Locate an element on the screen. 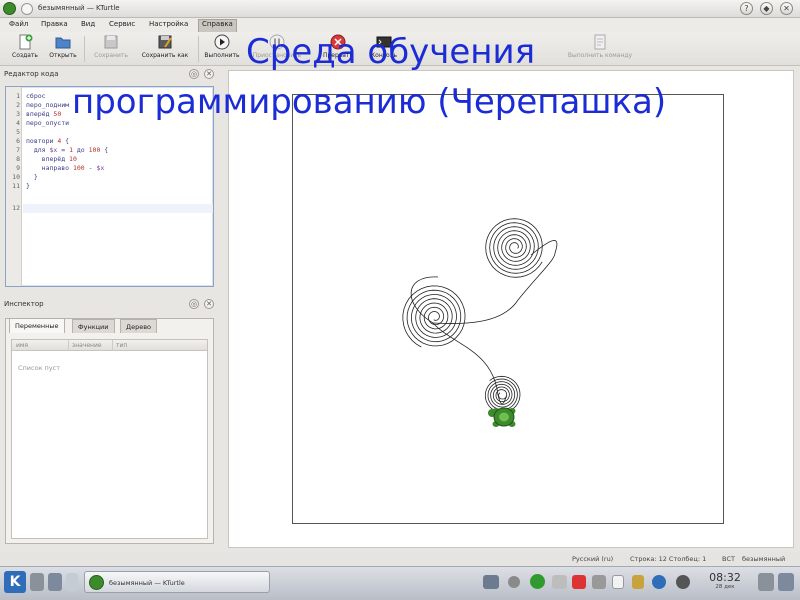 The height and width of the screenshot is (600, 800). inspector-panel-header: Инспектор ◎ ✕ is located at coordinates (110, 304).